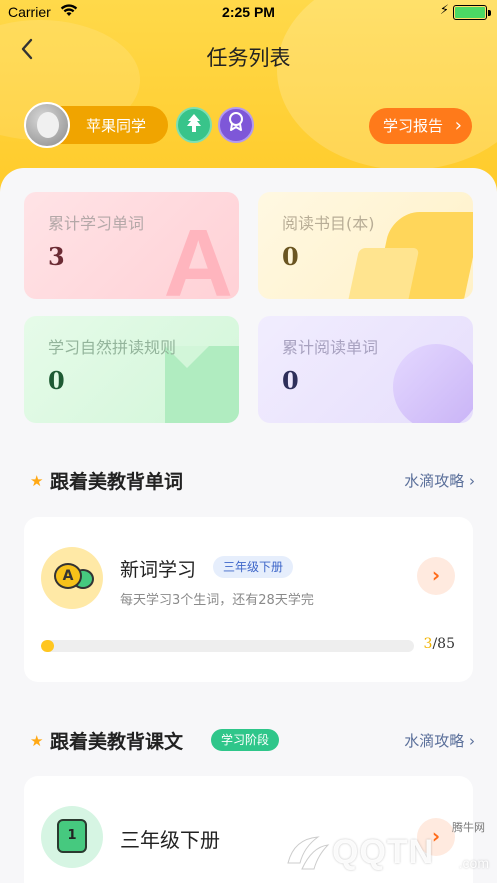 Image resolution: width=497 pixels, height=883 pixels. Describe the element at coordinates (56, 256) in the screenshot. I see `stat-value: 3` at that location.